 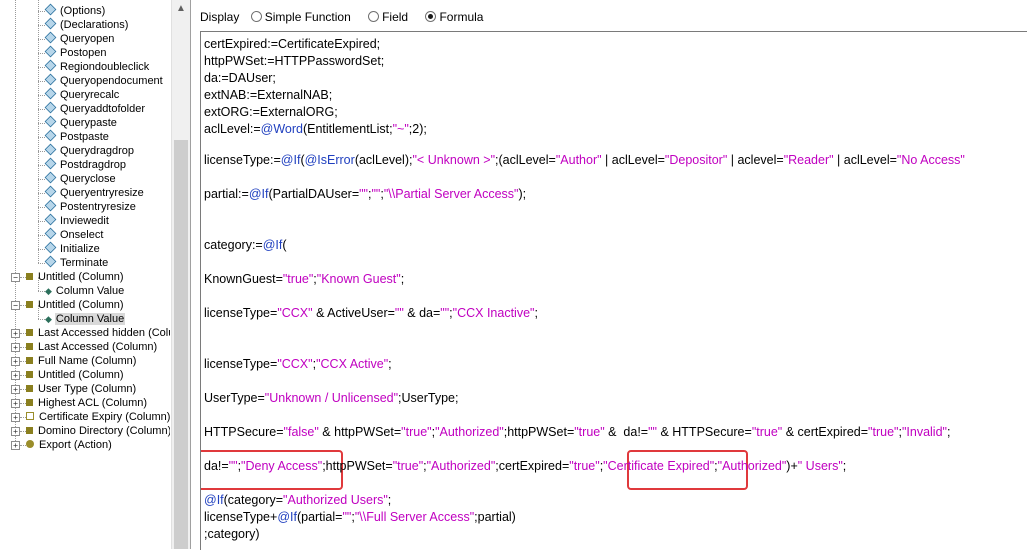 I want to click on display-label: Display, so click(x=220, y=17).